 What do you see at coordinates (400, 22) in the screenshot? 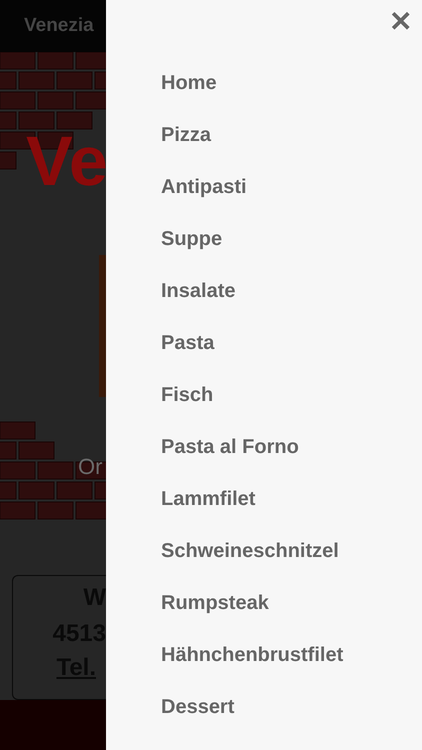
I see `close-button: ✕` at bounding box center [400, 22].